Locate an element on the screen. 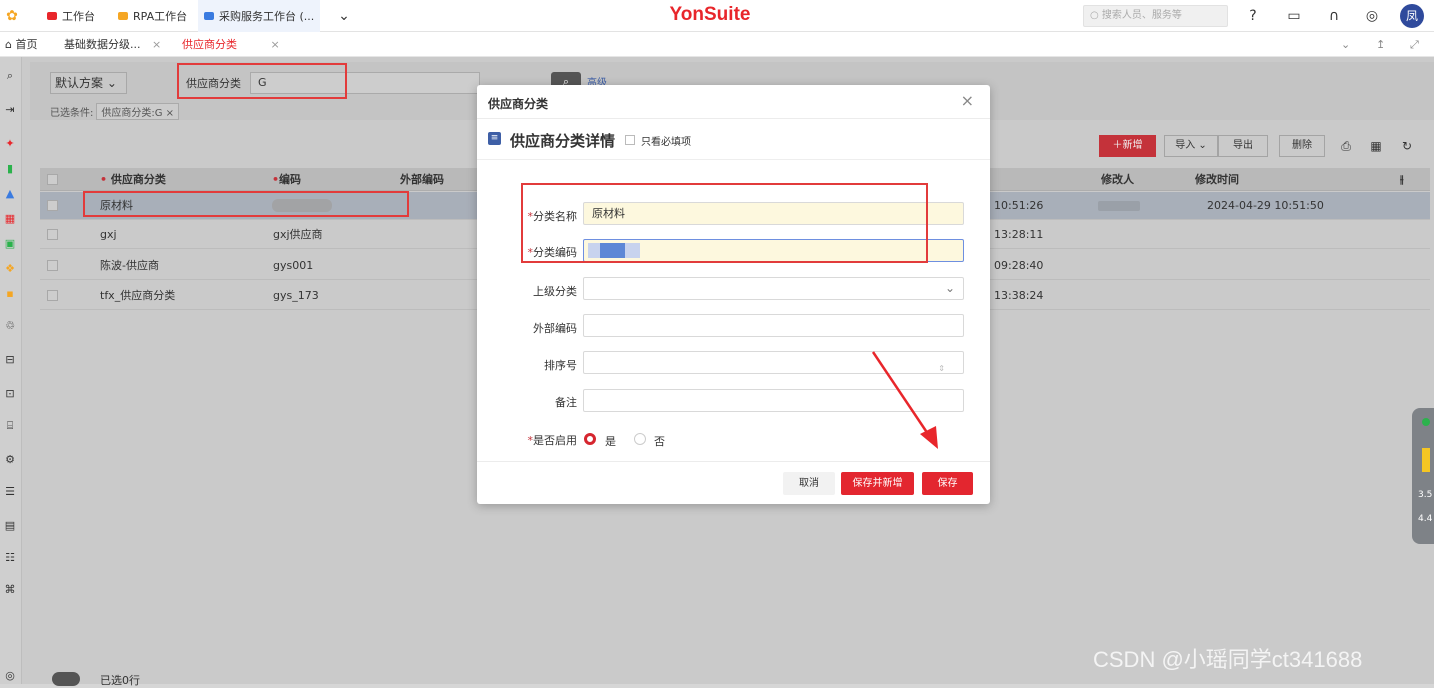 The width and height of the screenshot is (1434, 688). annotation-arrow is located at coordinates (904, 400).